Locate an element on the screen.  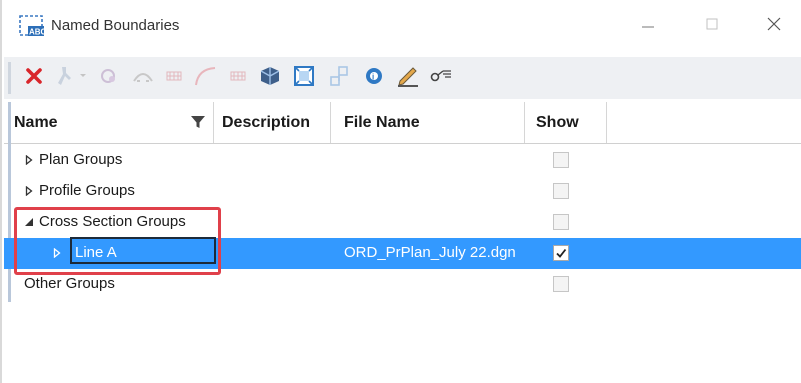
fit-view-icon is located at coordinates (304, 76).